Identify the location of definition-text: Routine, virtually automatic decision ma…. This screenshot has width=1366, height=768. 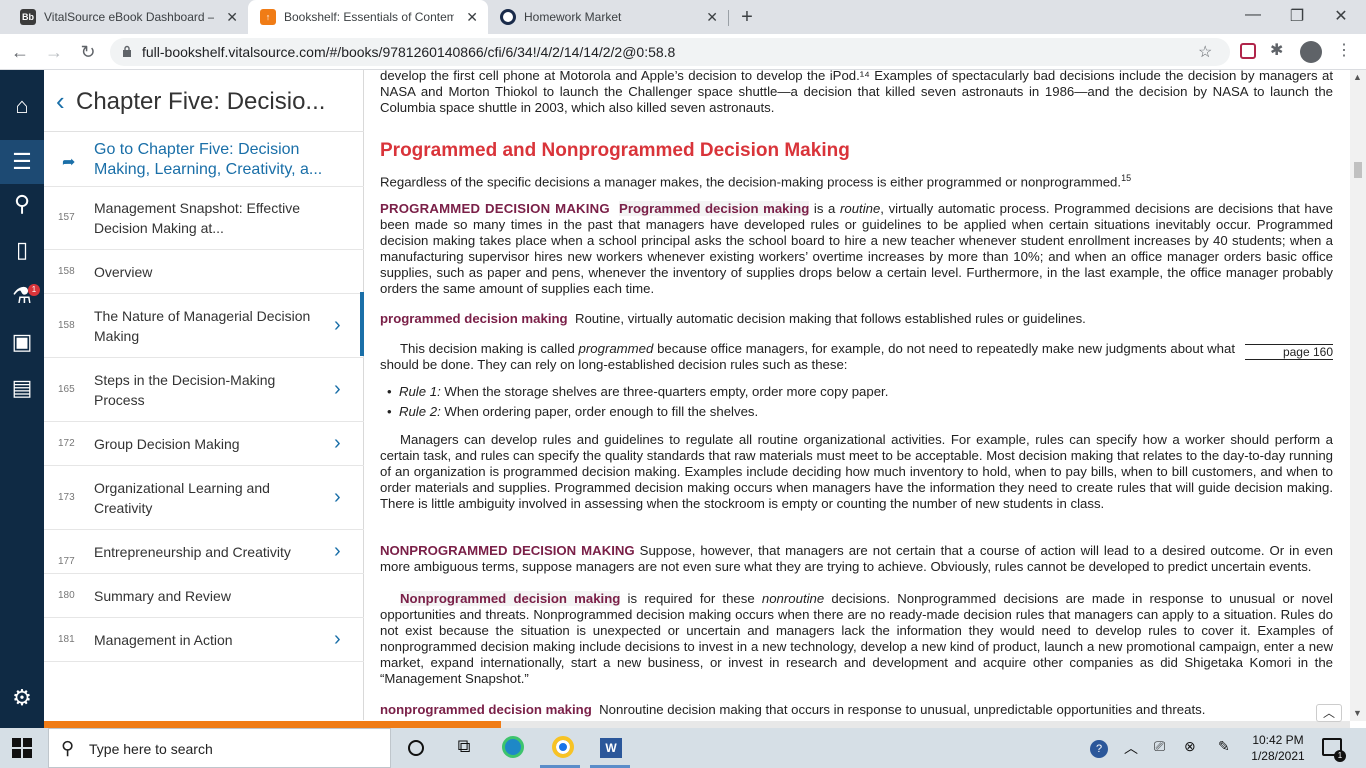
(830, 318).